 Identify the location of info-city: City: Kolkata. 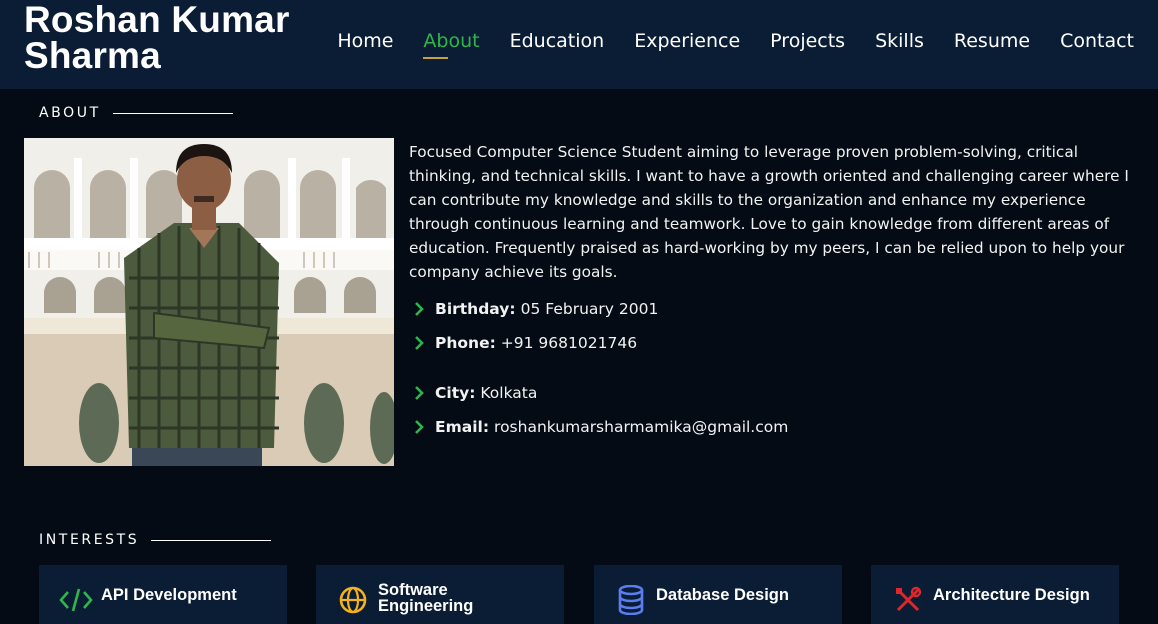
(475, 393).